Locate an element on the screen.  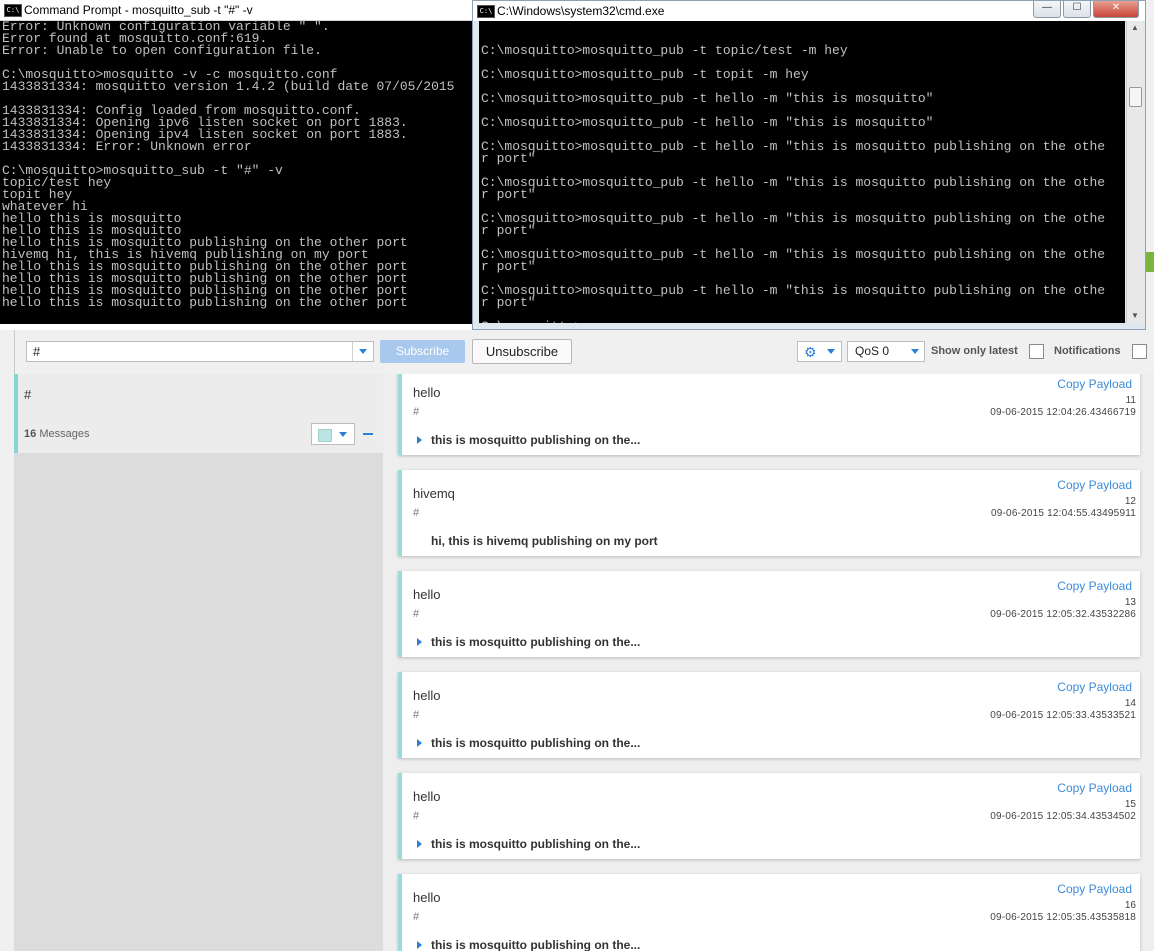
left-console-title: Command Prompt - mosquitto_sub -t "#" -v is located at coordinates (138, 10).